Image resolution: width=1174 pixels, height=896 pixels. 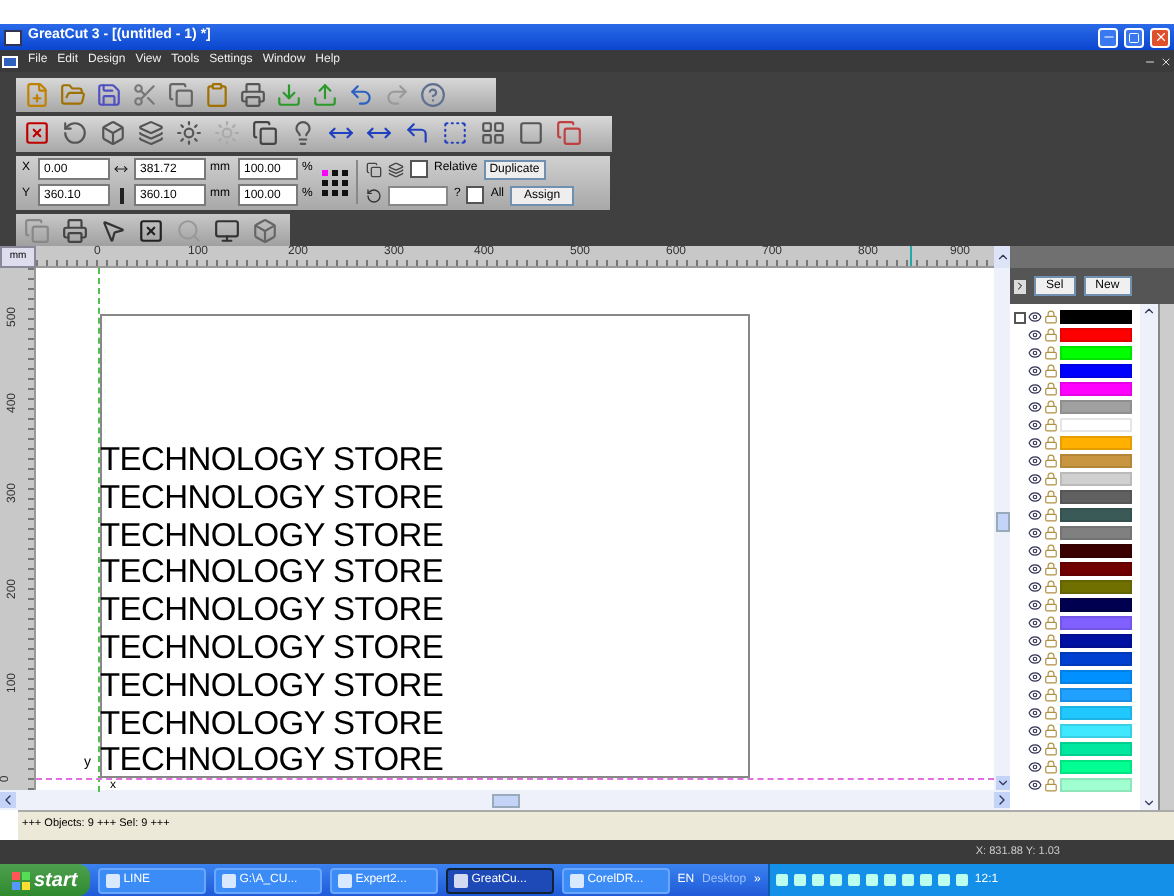 What do you see at coordinates (335, 182) in the screenshot?
I see `anchor-grid-icon` at bounding box center [335, 182].